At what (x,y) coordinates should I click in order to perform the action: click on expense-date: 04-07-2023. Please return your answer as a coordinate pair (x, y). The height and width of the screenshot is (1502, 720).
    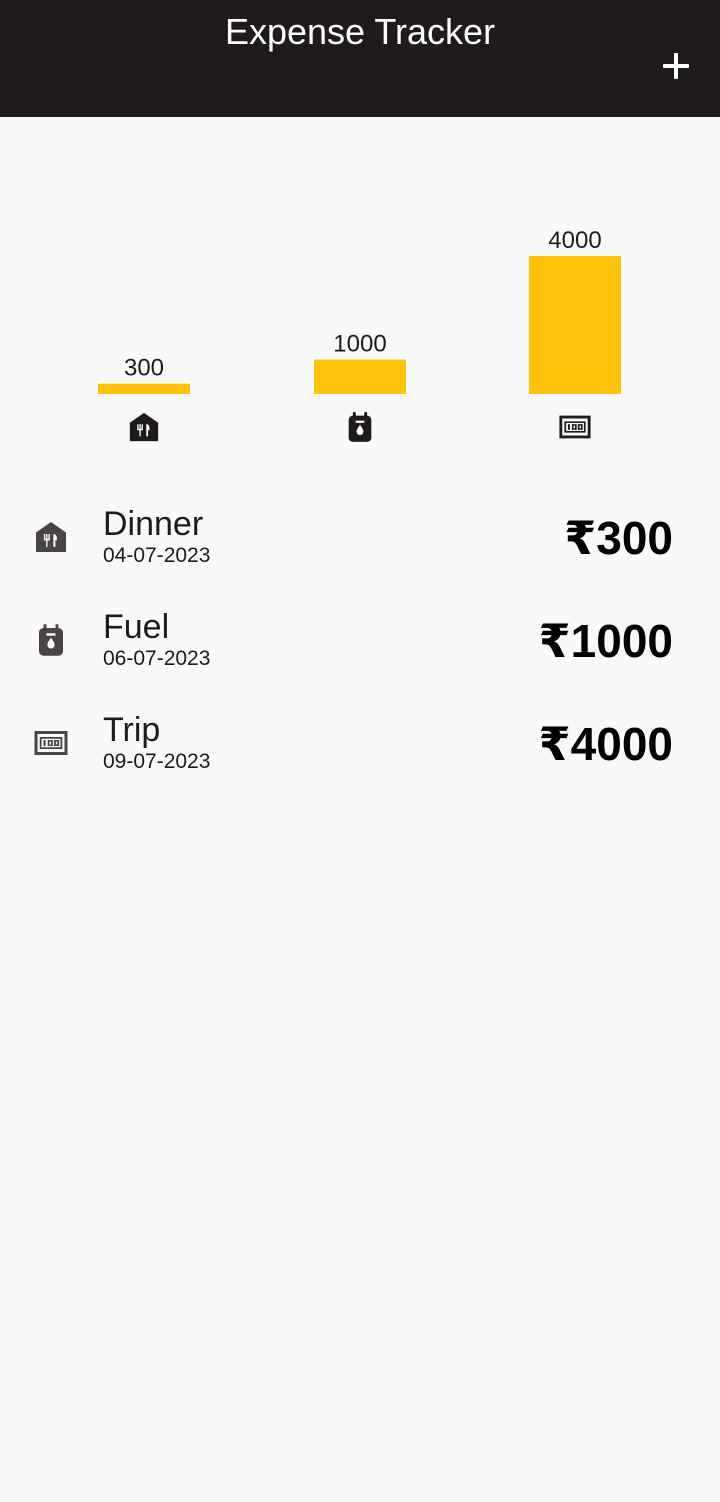
    Looking at the image, I should click on (157, 555).